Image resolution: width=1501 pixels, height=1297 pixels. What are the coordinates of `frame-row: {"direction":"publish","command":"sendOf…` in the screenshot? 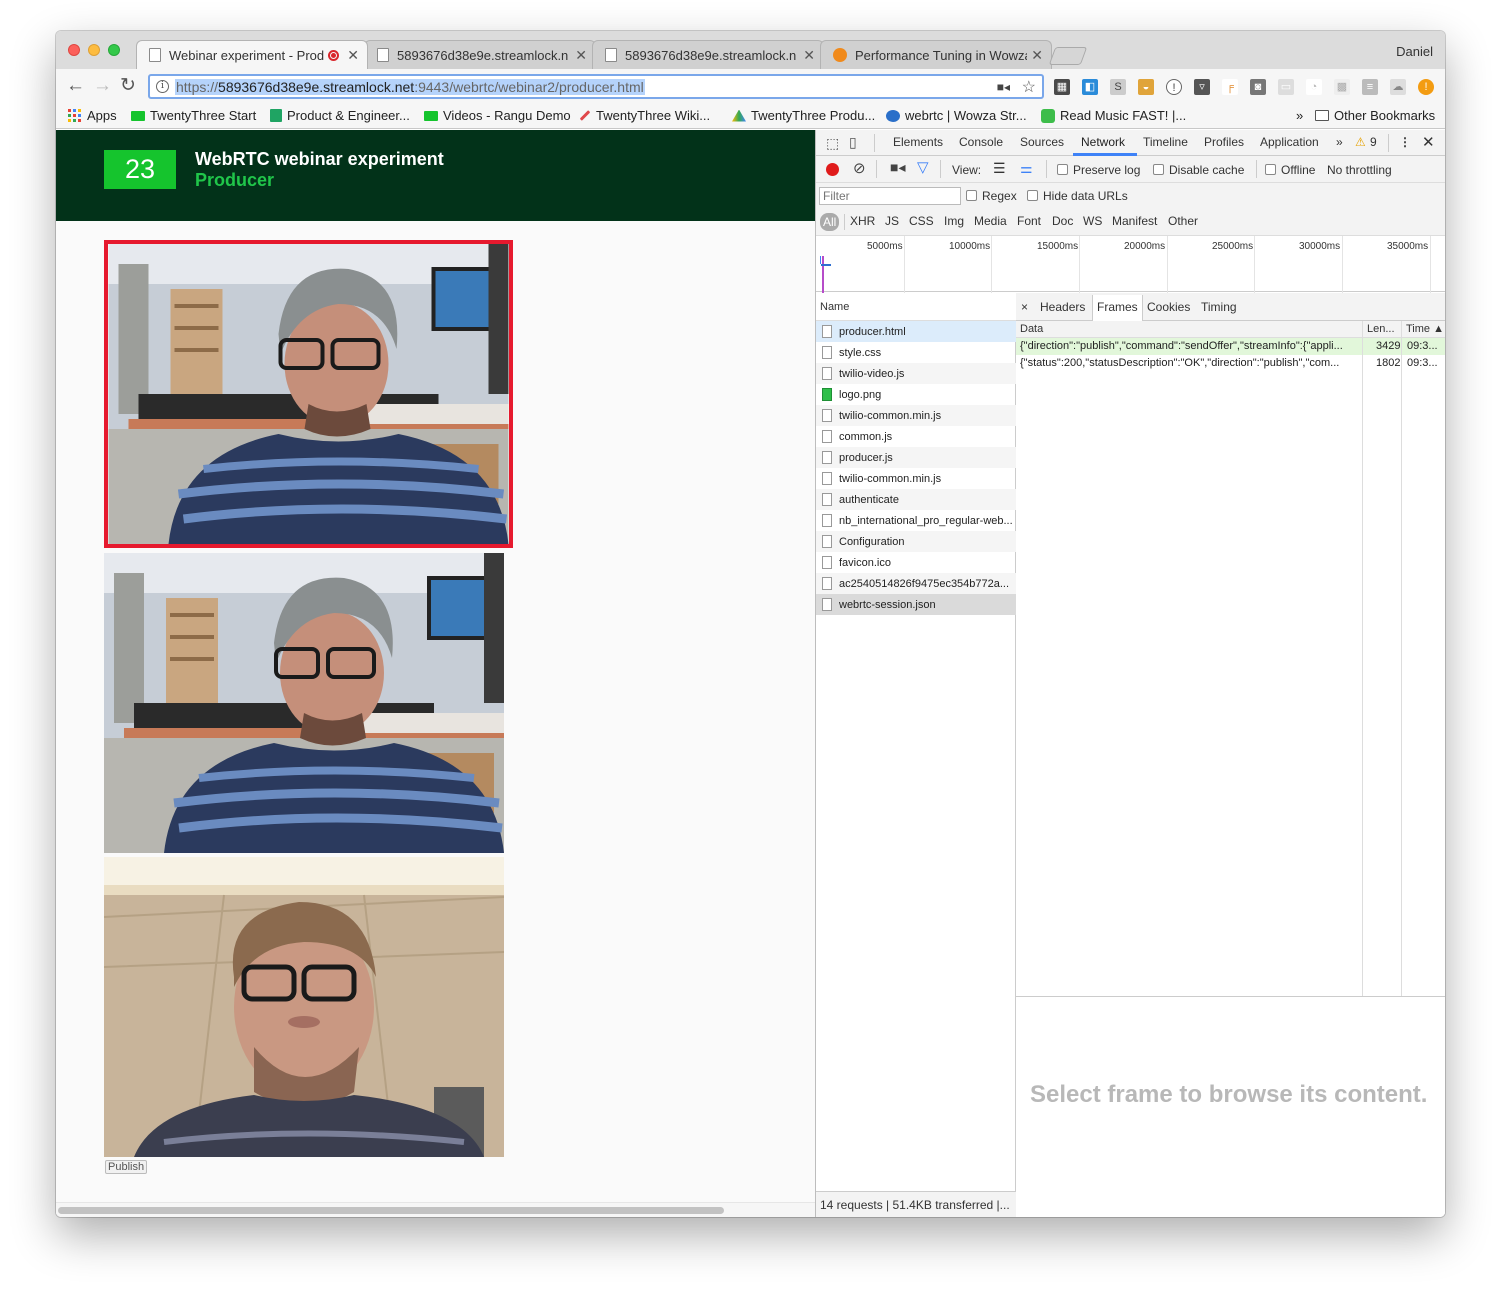 It's located at (1230, 346).